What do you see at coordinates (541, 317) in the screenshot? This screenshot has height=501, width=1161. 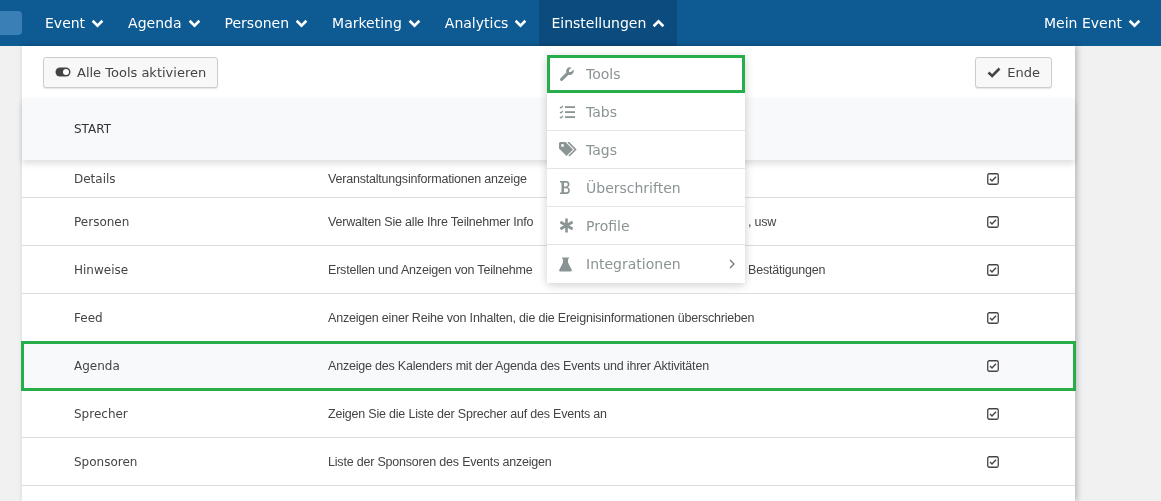 I see `tool-description: Anzeigen einer Reihe von Inhalten, die die Ereignisinformationen überschrieben` at bounding box center [541, 317].